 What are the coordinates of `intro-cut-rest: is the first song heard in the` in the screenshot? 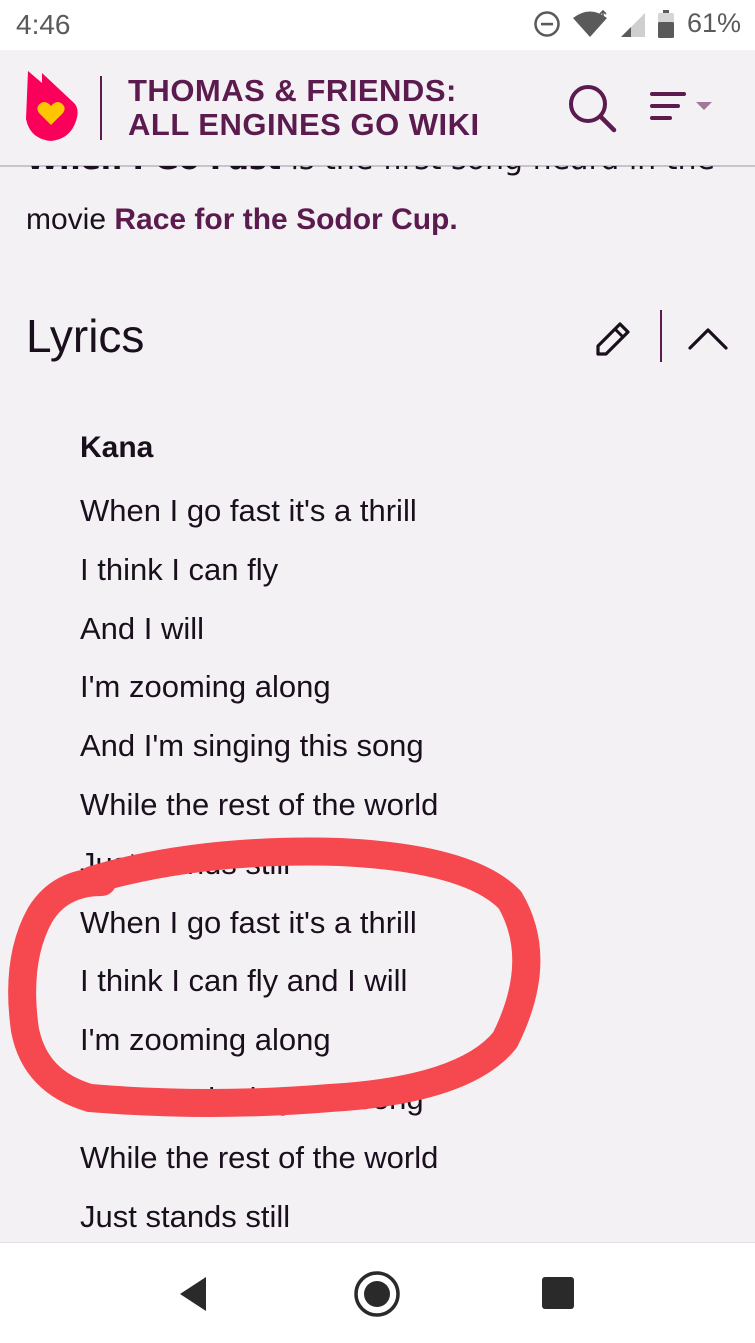 It's located at (498, 171).